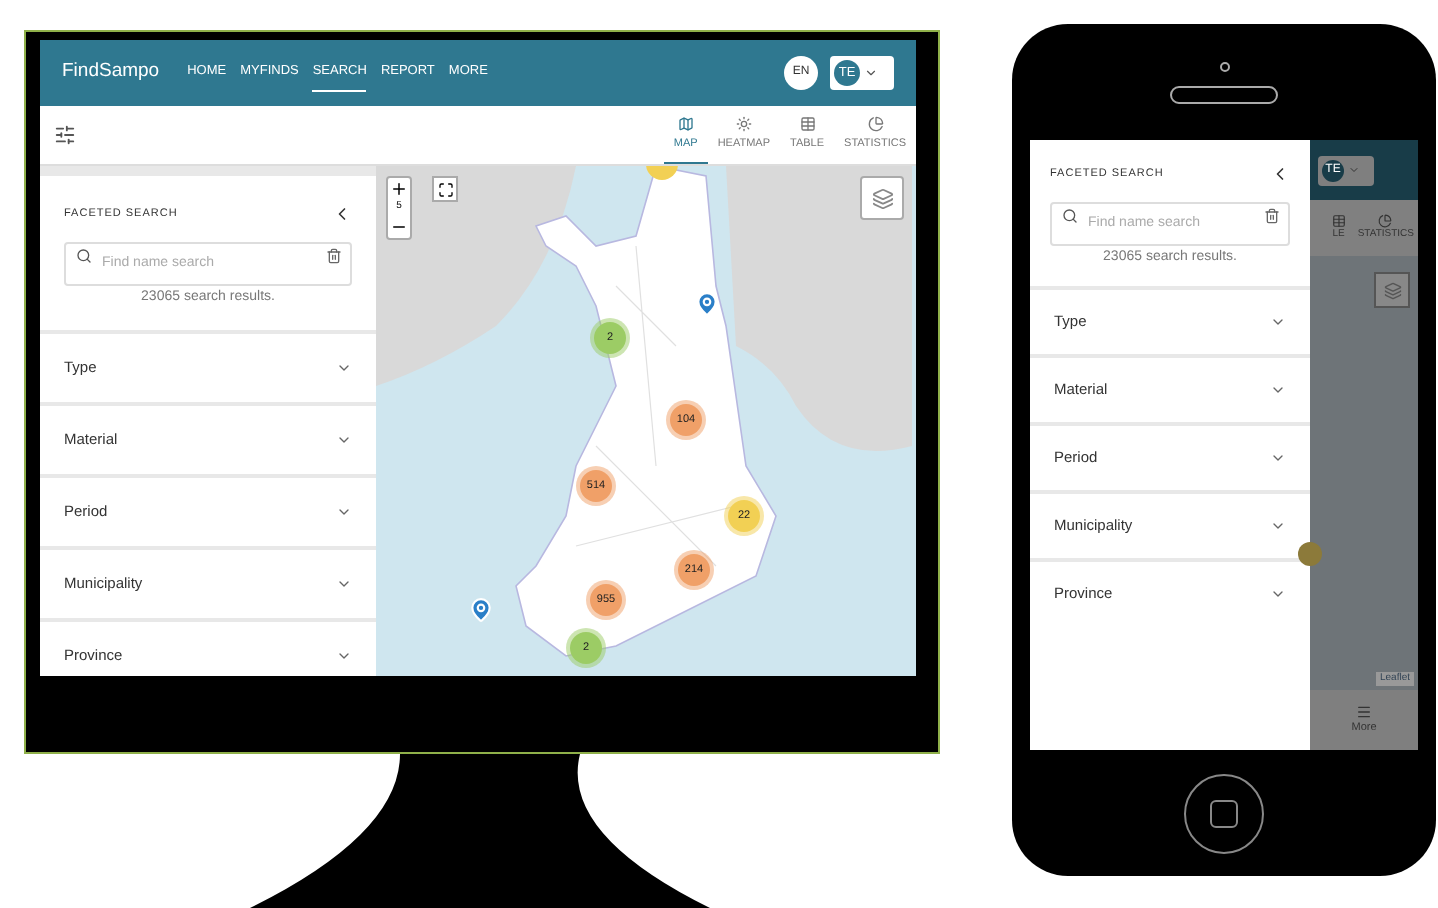 Image resolution: width=1438 pixels, height=908 pixels. I want to click on speaker-icon, so click(1224, 94).